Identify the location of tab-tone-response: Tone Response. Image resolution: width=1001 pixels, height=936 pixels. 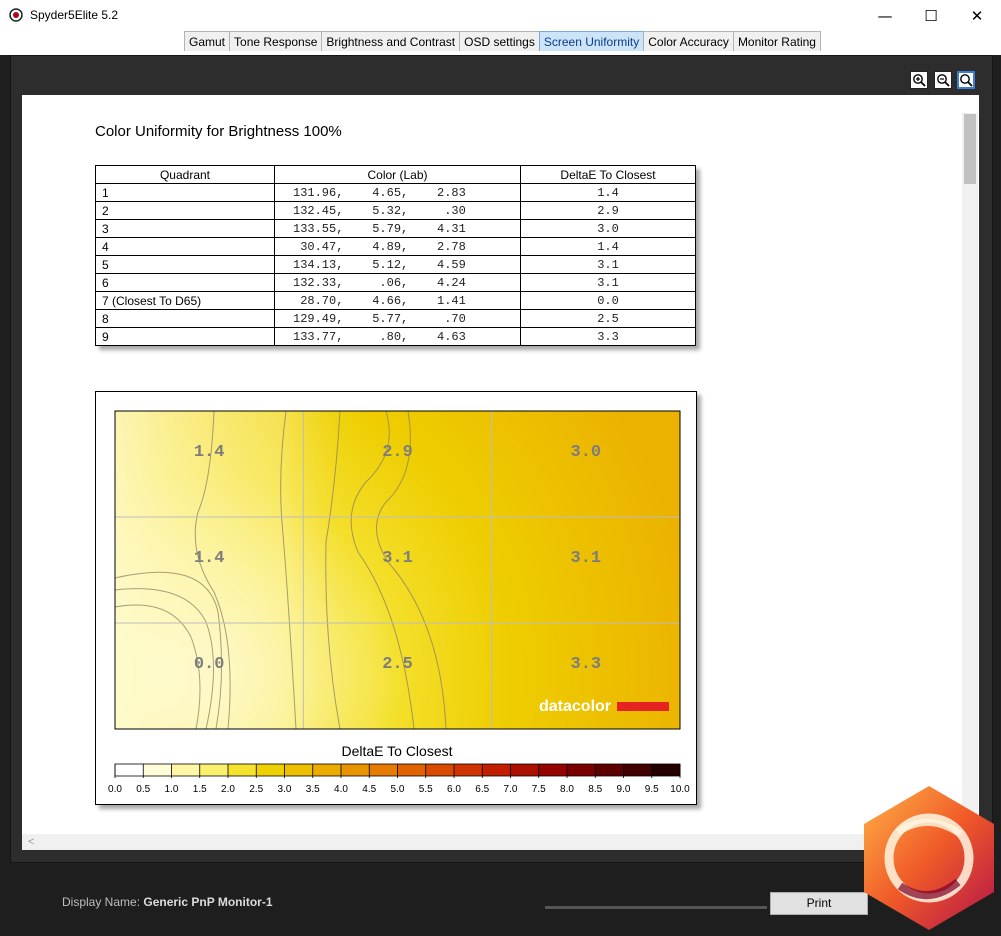
(276, 41).